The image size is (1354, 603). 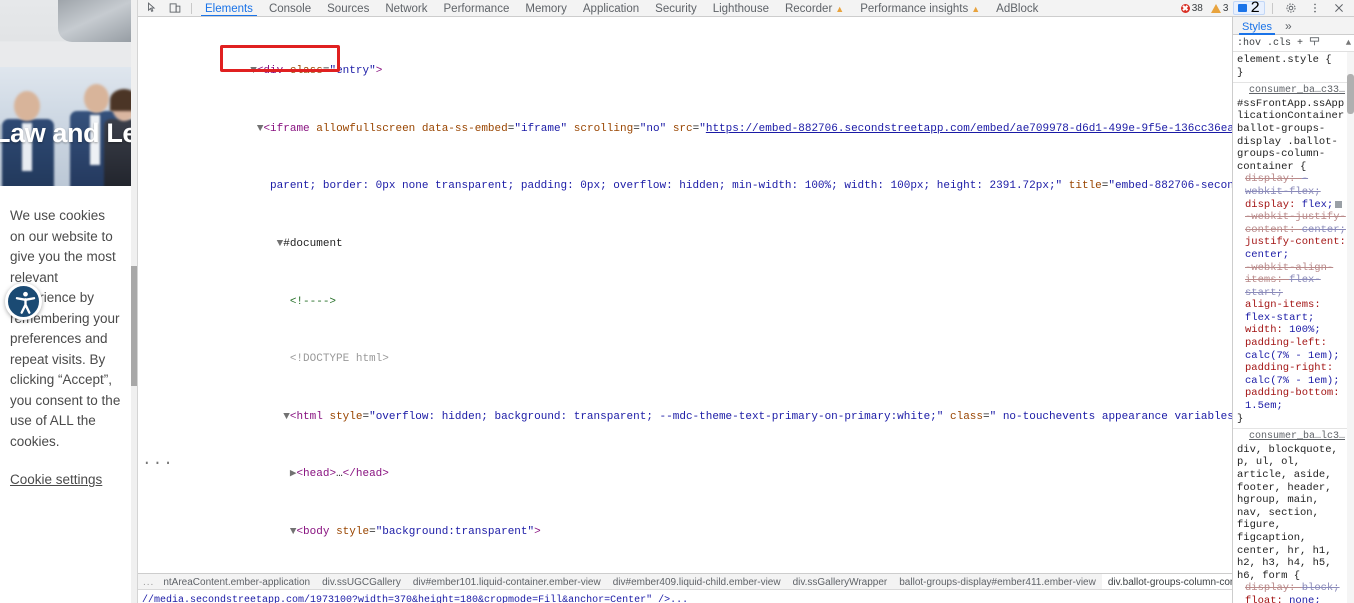 I want to click on styles-scroll-up-icon: ▲, so click(x=1348, y=43).